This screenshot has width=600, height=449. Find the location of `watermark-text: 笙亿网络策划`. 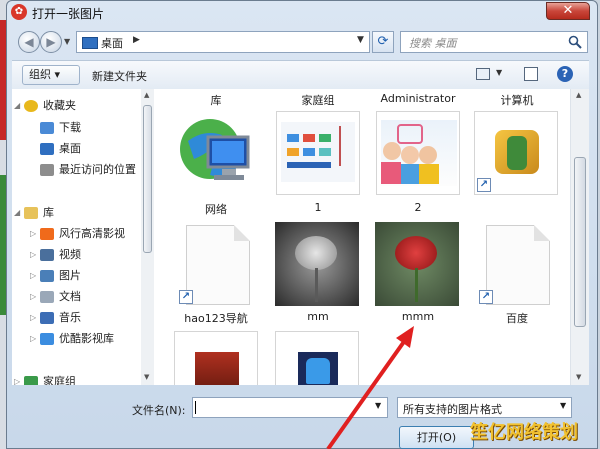

watermark-text: 笙亿网络策划 is located at coordinates (524, 432).